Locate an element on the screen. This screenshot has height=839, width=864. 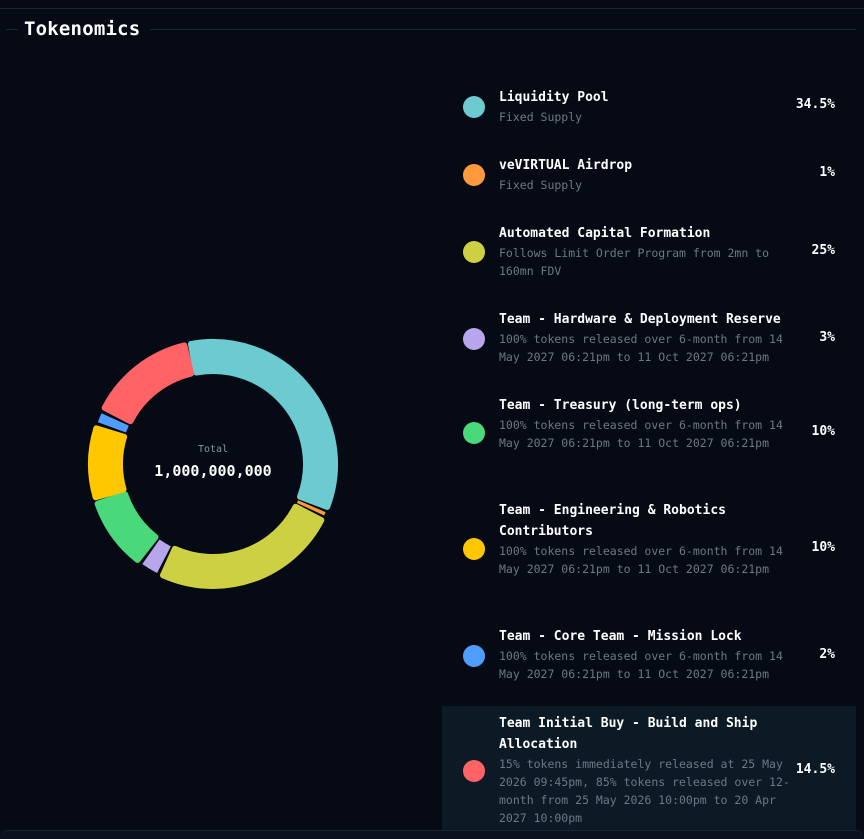
total-label: Total is located at coordinates (213, 449).